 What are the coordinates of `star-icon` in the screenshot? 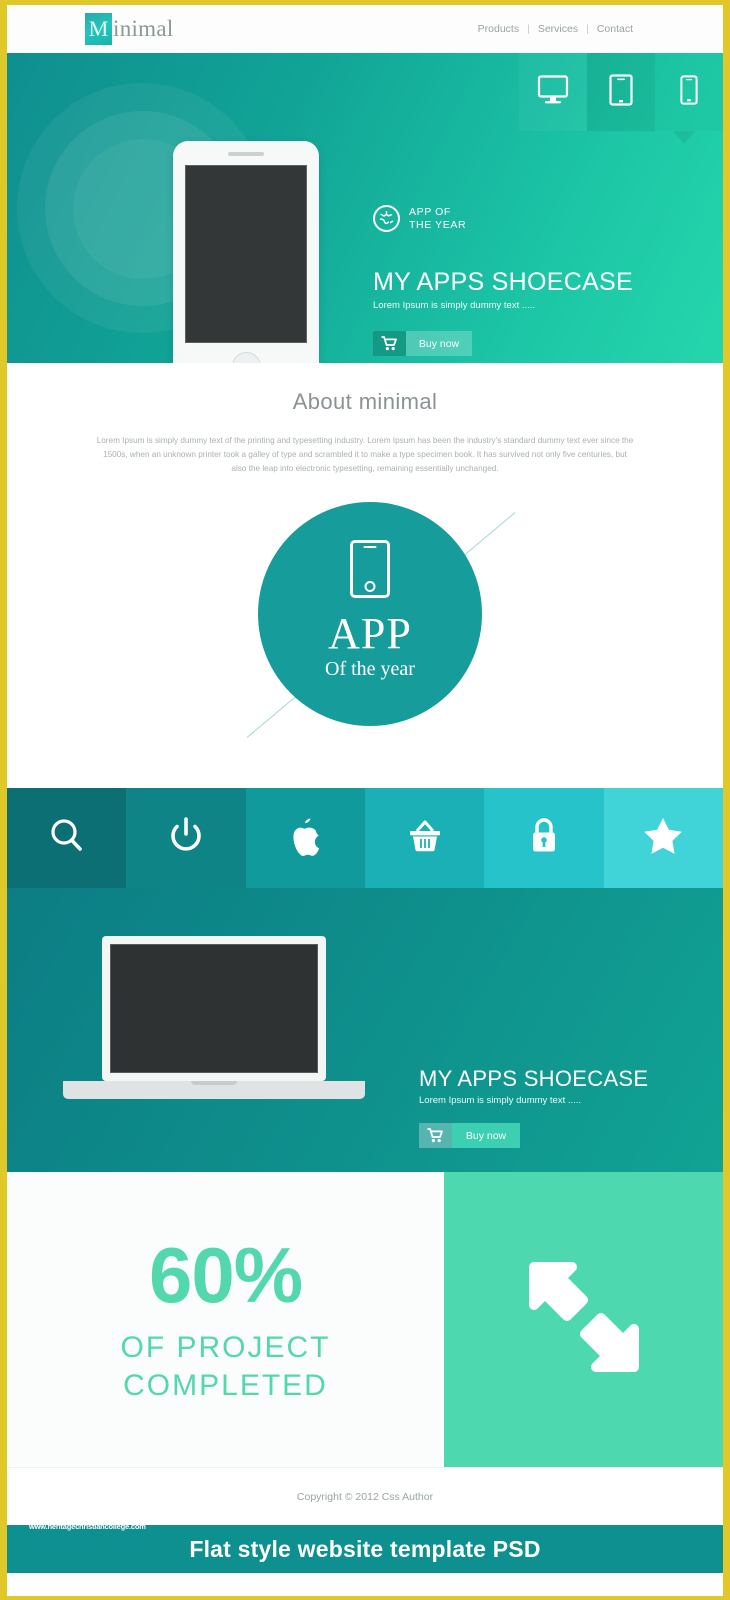 It's located at (663, 838).